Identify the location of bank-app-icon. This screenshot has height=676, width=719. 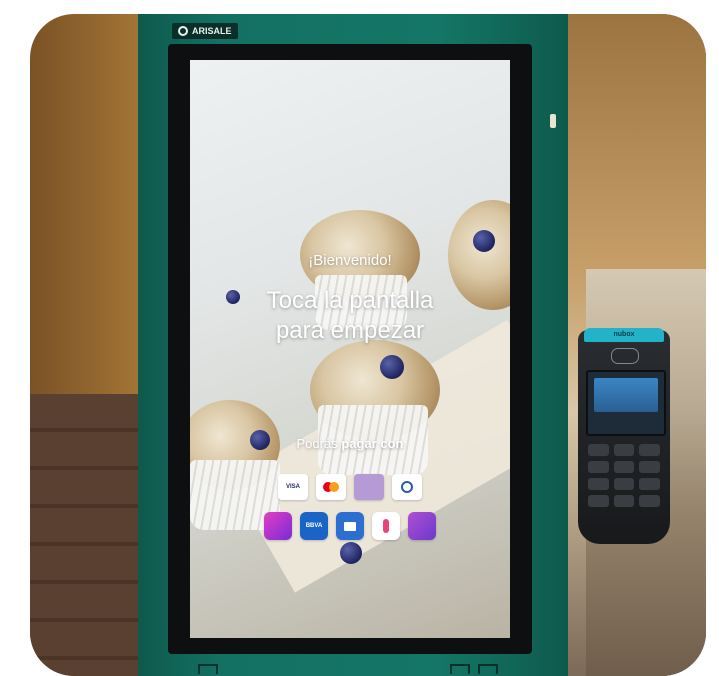
(350, 526).